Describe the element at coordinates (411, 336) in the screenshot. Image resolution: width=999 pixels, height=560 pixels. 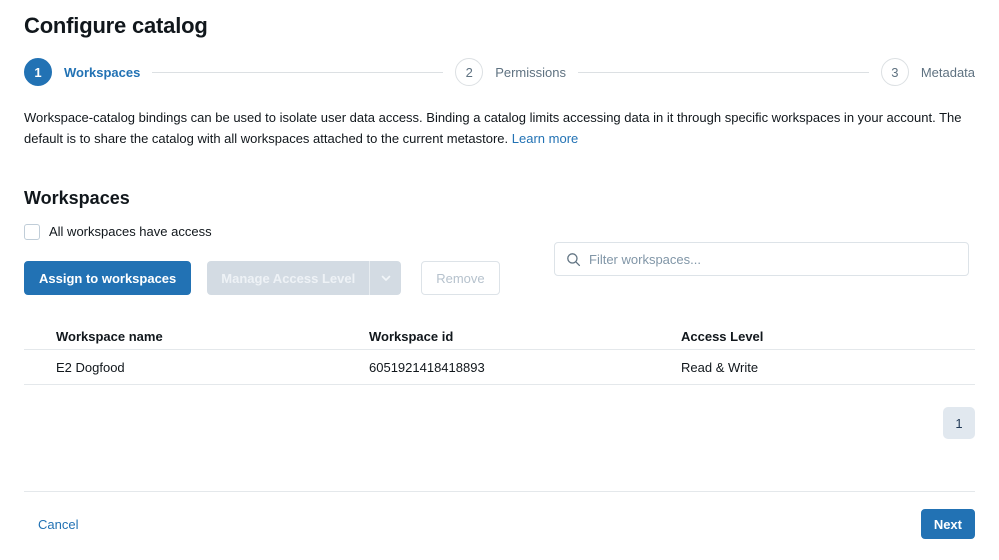
I see `column-header-workspace-id: Workspace id` at that location.